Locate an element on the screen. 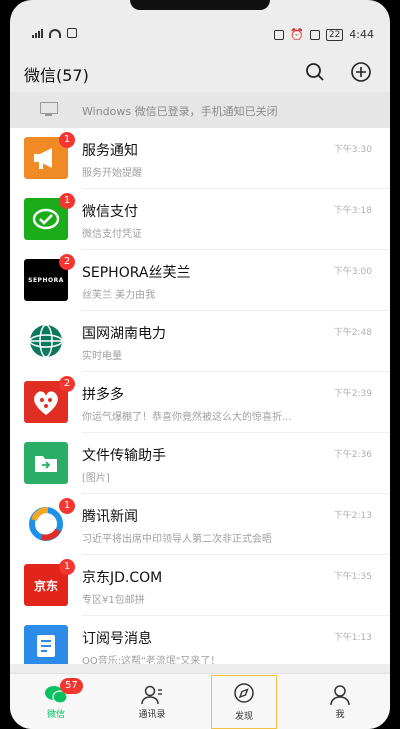 The height and width of the screenshot is (729, 400). bottom-tab-bar: 57 微信 通讯录 发现 我 is located at coordinates (200, 701).